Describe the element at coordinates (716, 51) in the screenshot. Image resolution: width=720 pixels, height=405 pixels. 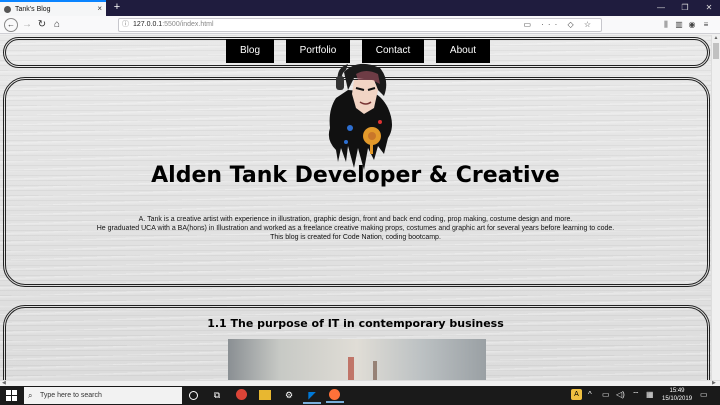
I see `scrollbar-thumb` at that location.